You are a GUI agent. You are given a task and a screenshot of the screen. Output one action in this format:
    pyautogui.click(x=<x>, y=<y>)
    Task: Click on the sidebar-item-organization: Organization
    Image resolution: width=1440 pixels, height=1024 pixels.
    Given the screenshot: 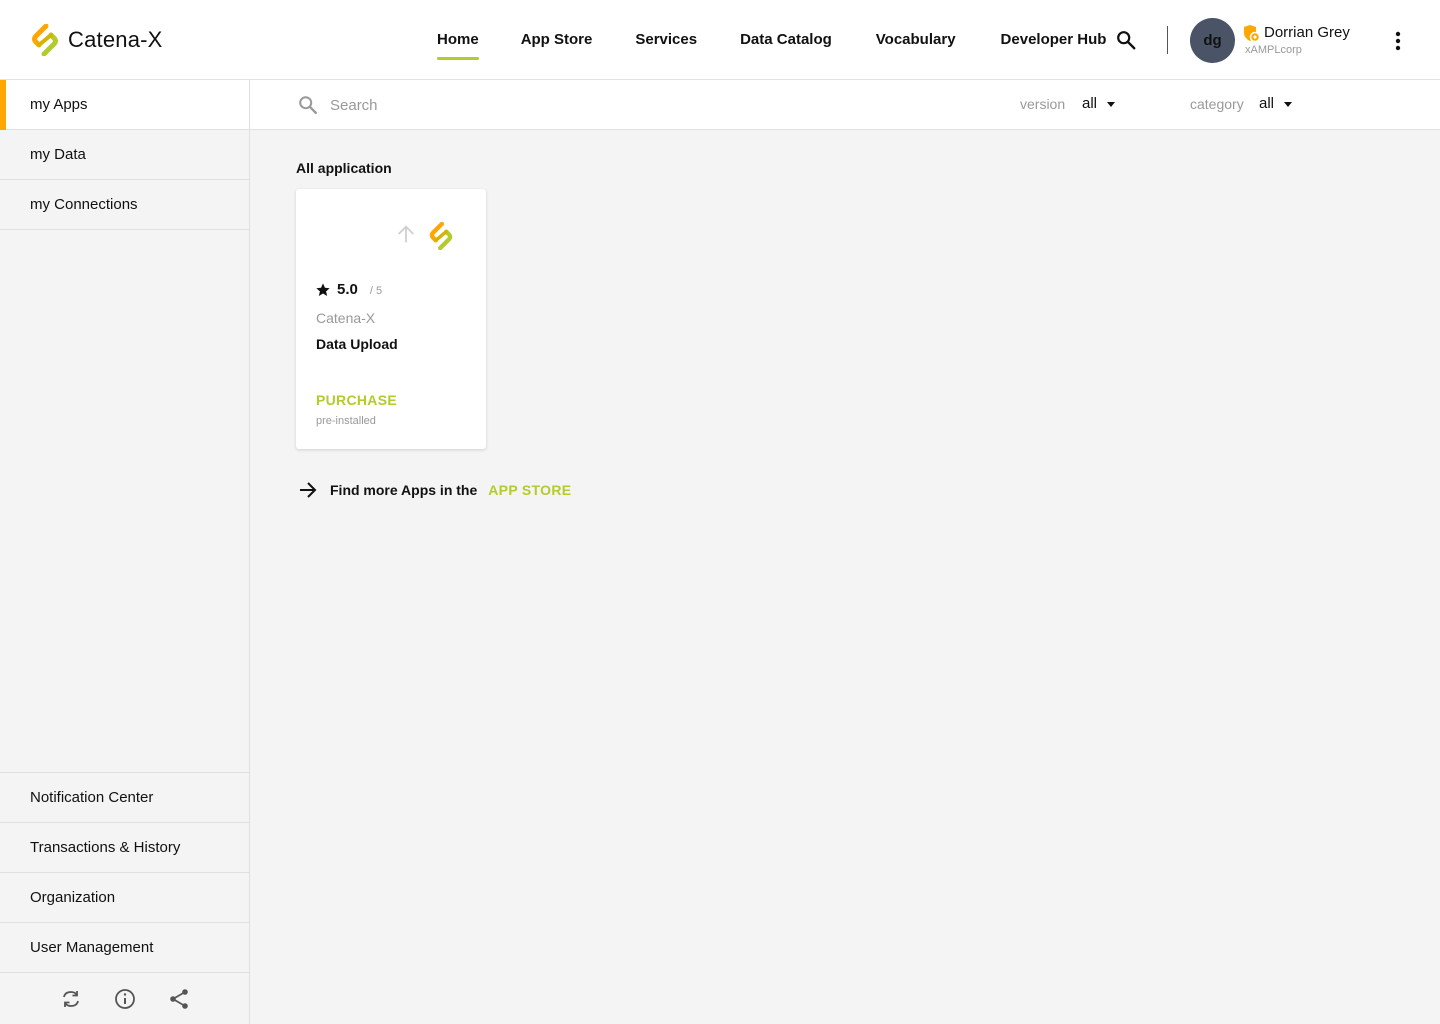 What is the action you would take?
    pyautogui.click(x=124, y=898)
    